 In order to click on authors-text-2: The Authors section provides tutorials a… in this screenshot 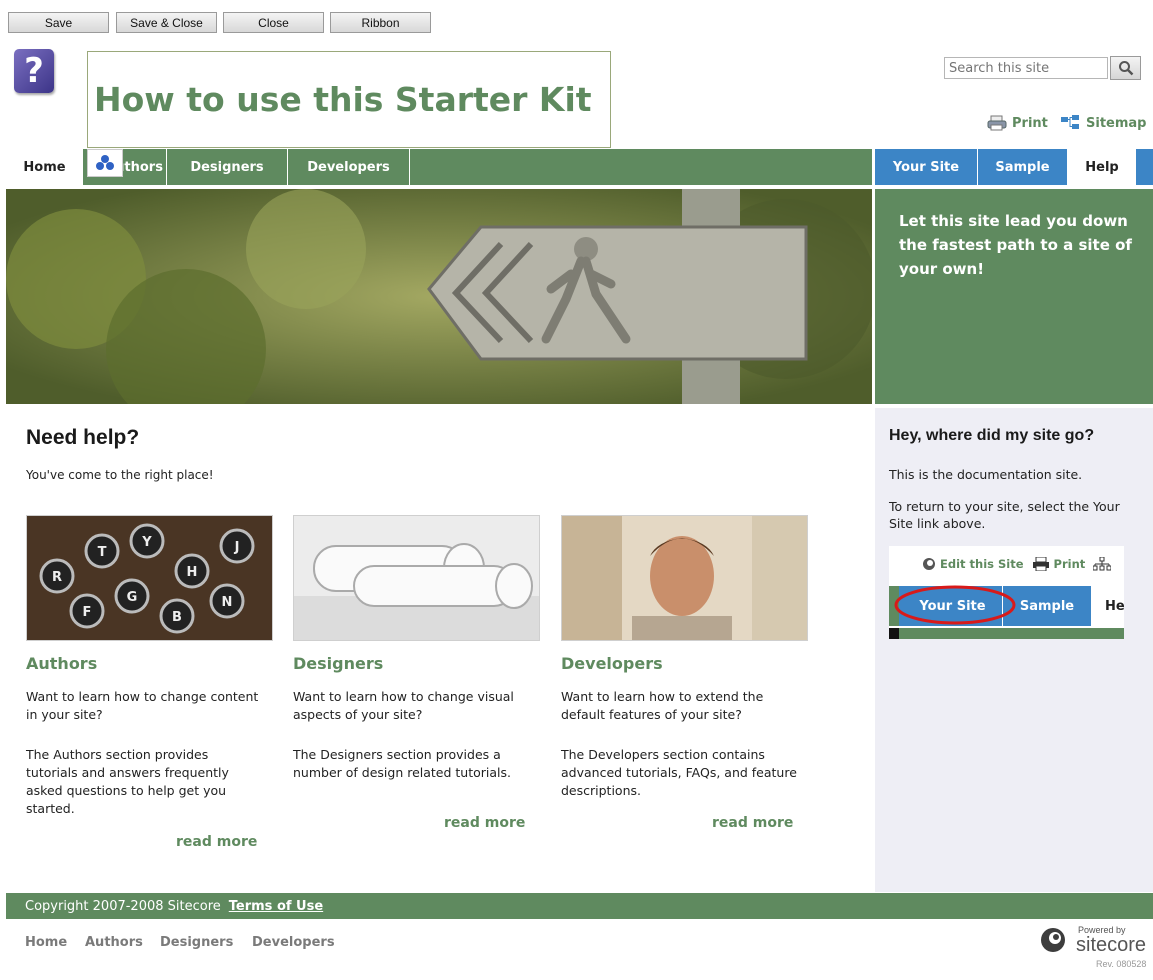, I will do `click(127, 781)`.